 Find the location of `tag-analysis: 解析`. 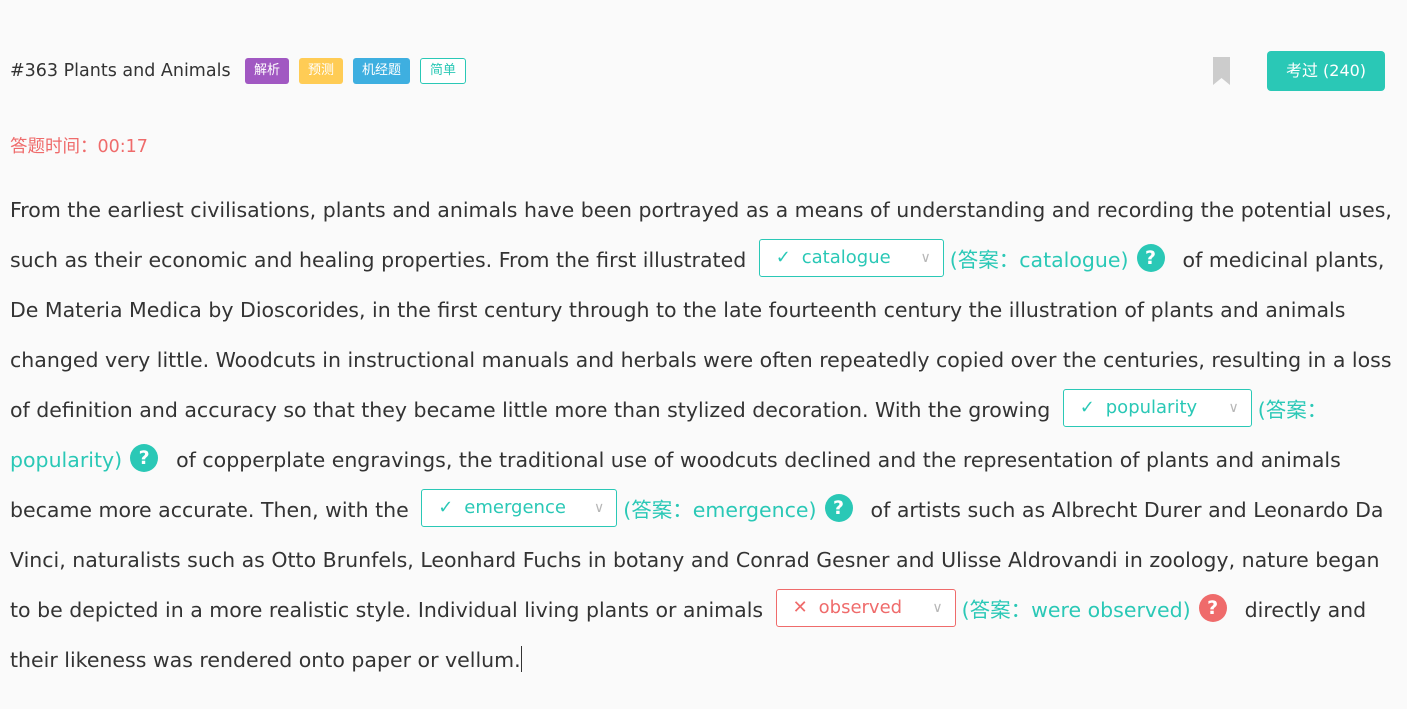

tag-analysis: 解析 is located at coordinates (267, 71).